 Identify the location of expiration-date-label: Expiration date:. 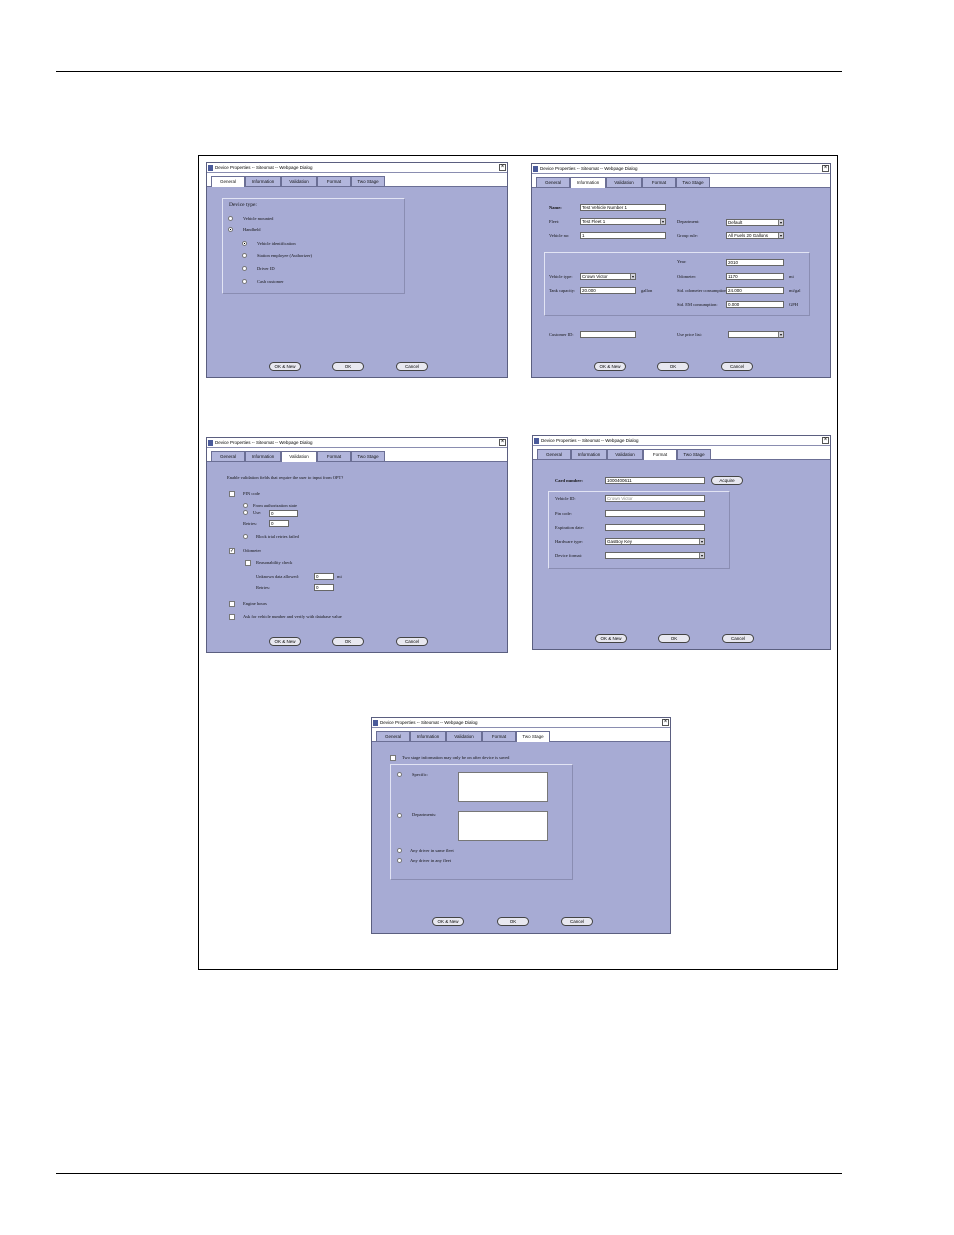
(569, 527).